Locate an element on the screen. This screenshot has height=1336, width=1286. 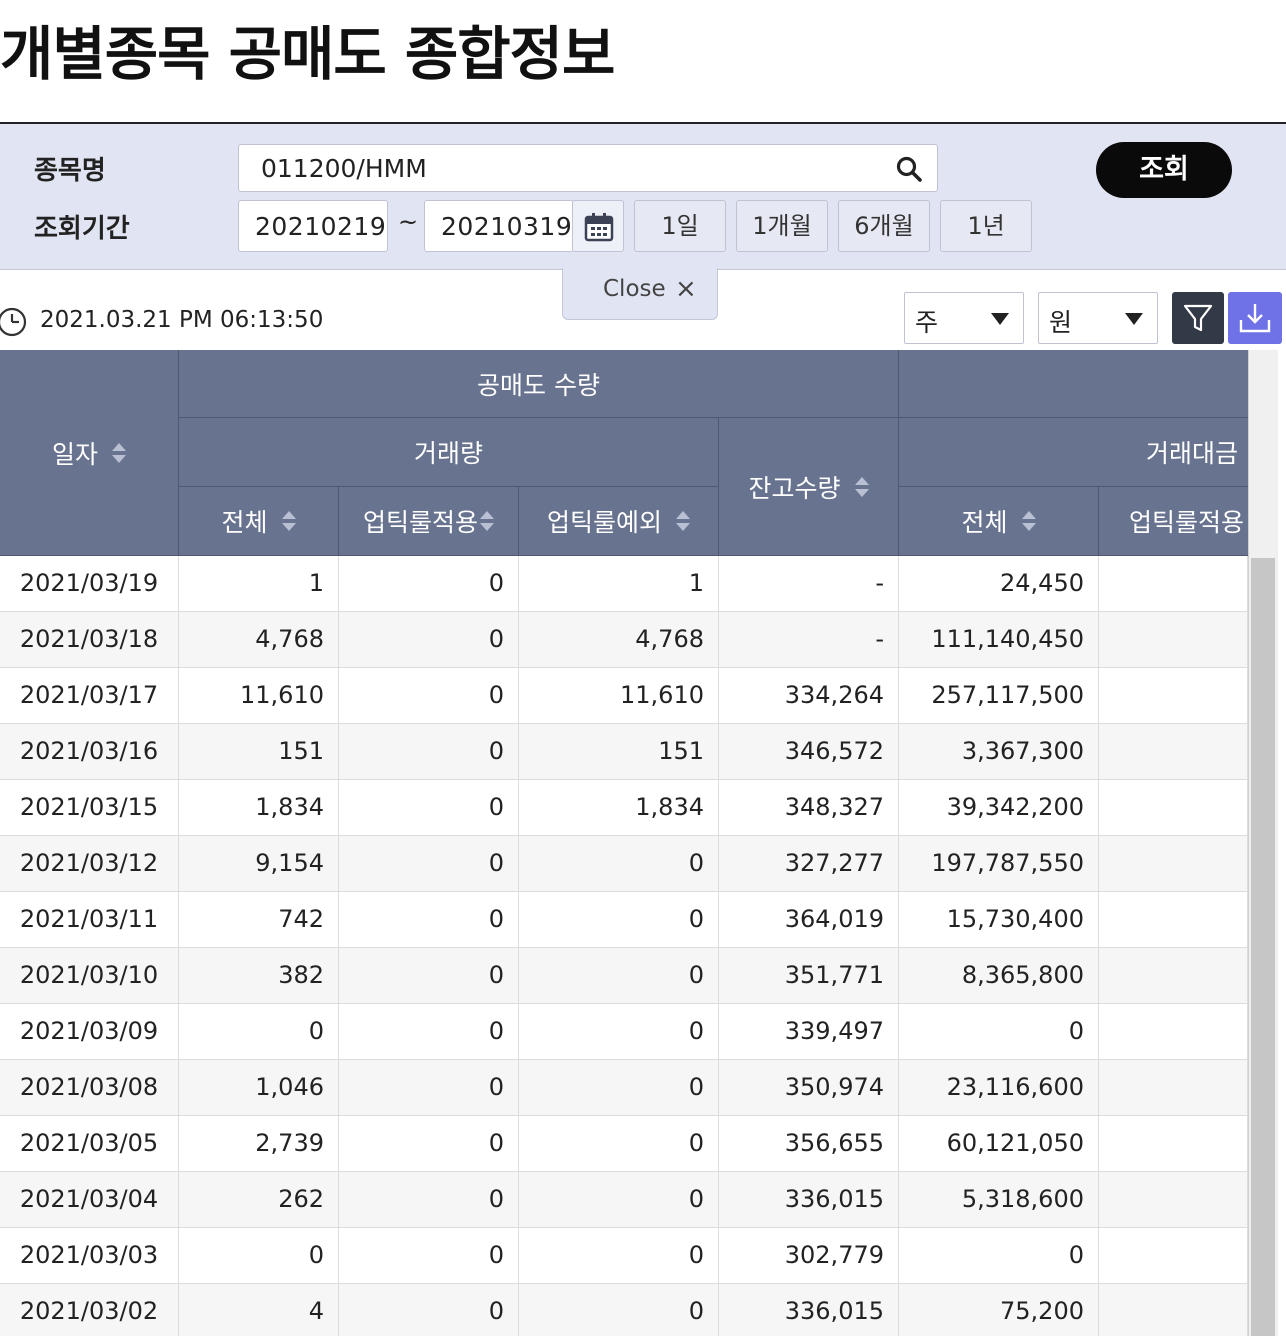
cell-volume-total: 1,834 is located at coordinates (259, 808).